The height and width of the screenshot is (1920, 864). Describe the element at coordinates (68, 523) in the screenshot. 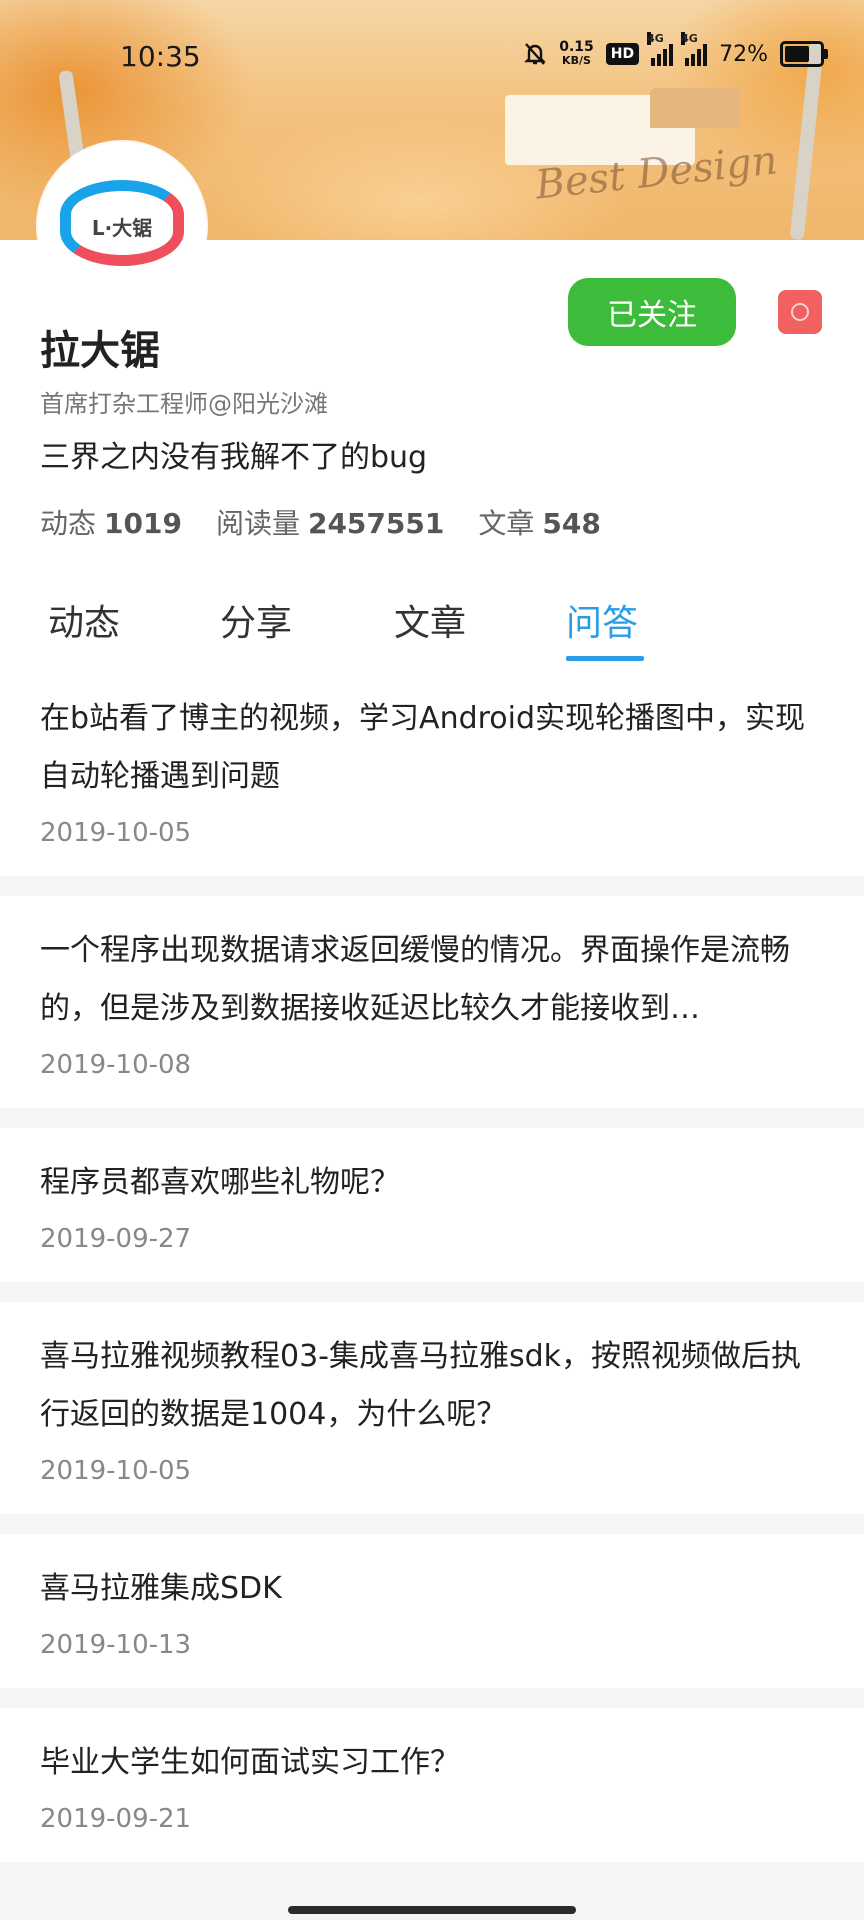

I see `stat-label: 动态` at that location.